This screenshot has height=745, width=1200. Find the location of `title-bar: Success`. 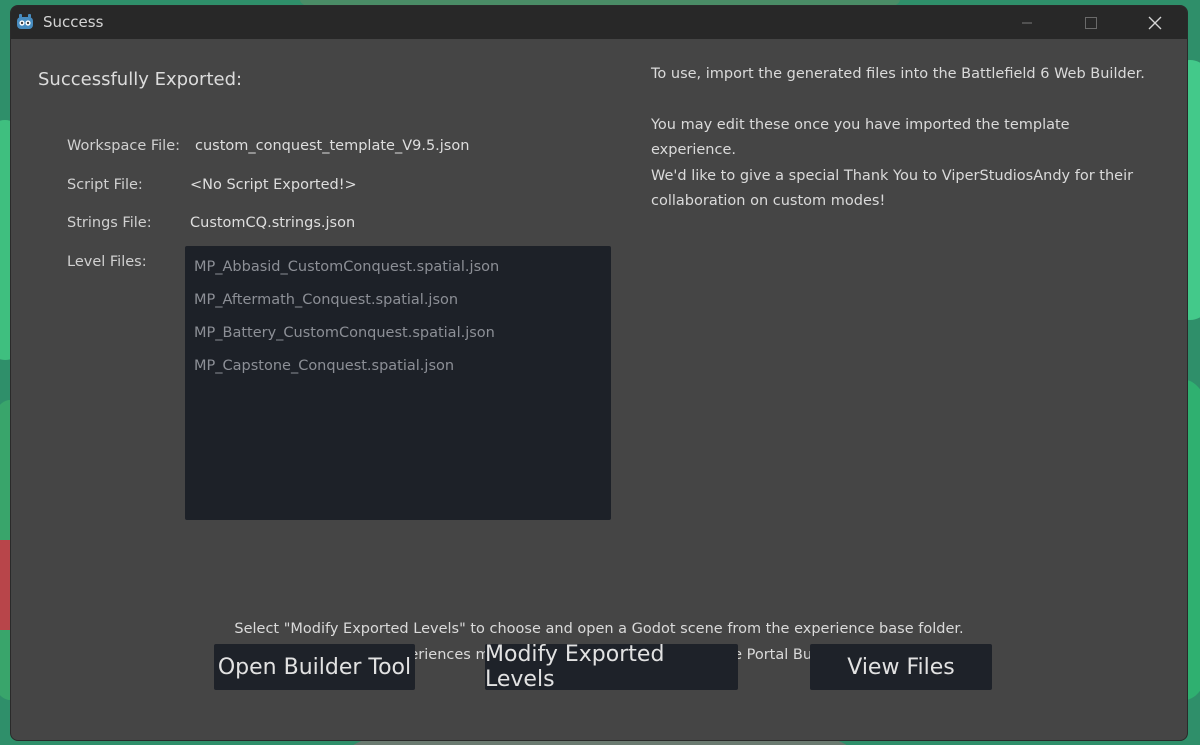

title-bar: Success is located at coordinates (599, 22).